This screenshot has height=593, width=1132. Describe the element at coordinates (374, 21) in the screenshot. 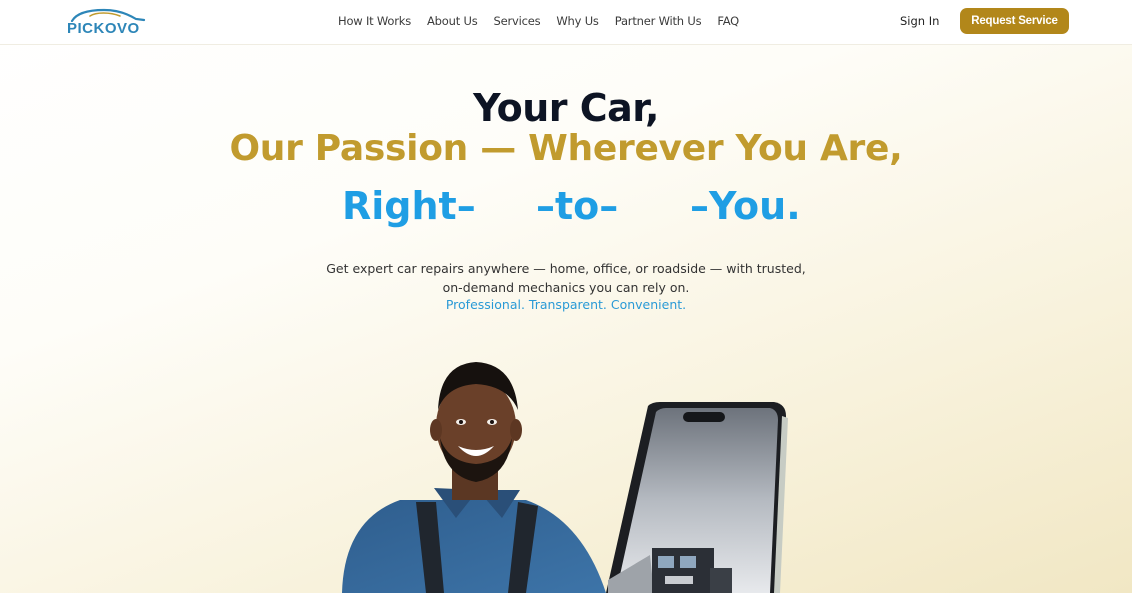

I see `nav-how-it-works: How It Works` at that location.